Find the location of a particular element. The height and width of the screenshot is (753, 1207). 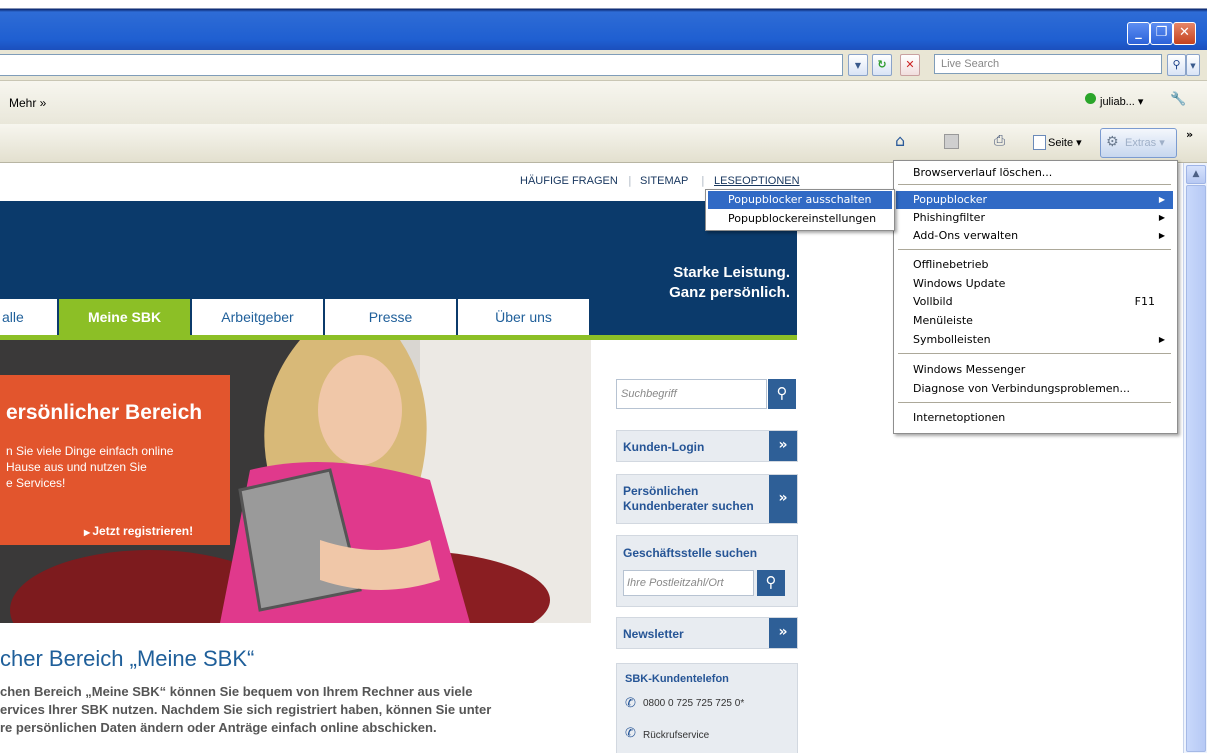

menu-item-label: Offlinebetrieb is located at coordinates (951, 264).